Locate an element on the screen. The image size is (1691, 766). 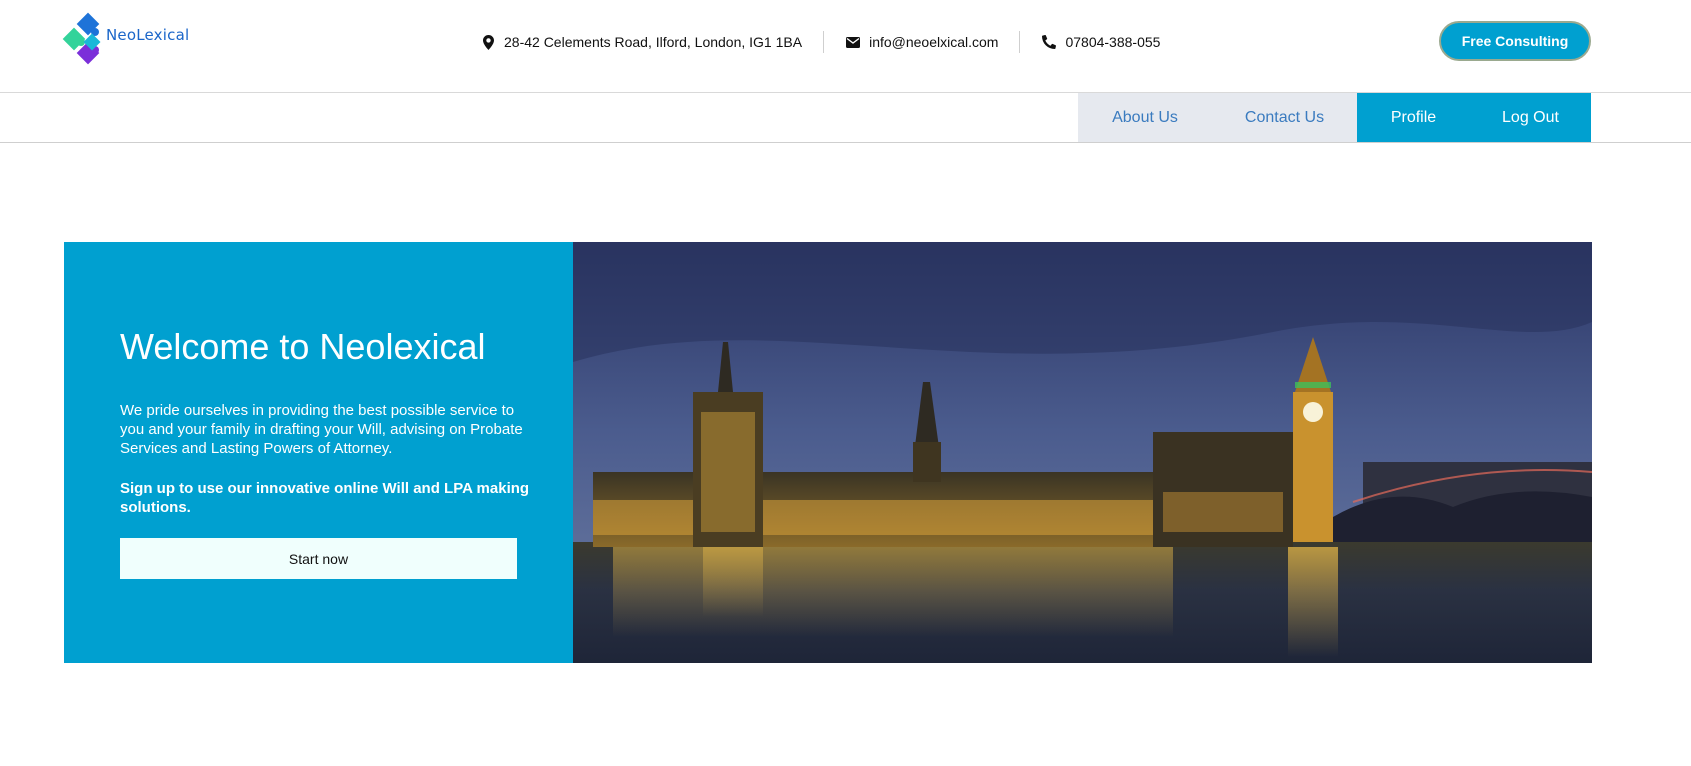
envelope-icon is located at coordinates (853, 42).